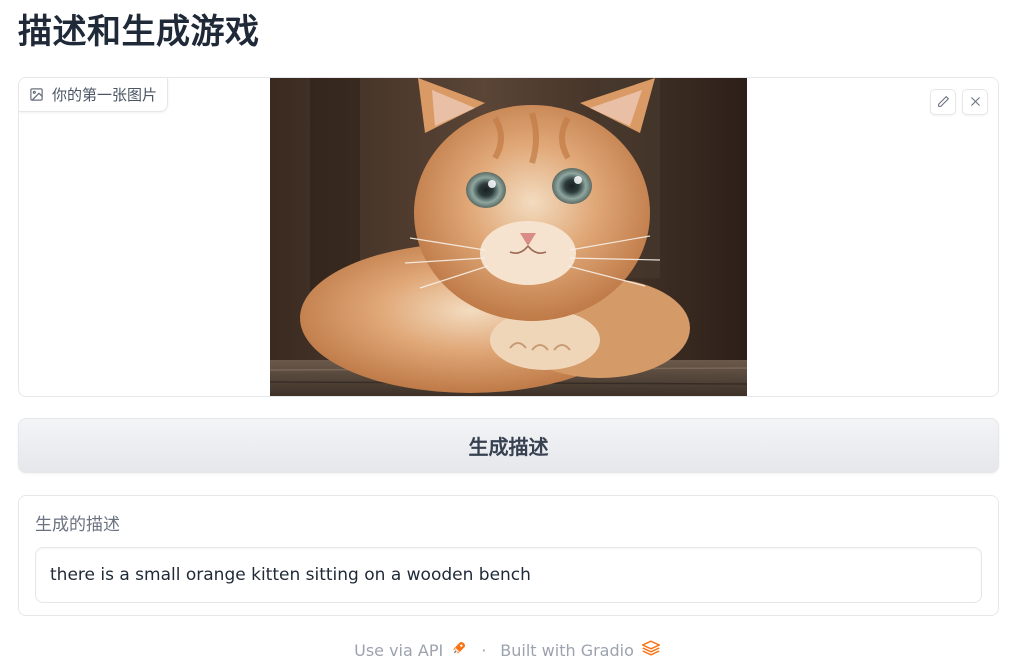 The height and width of the screenshot is (670, 1014). What do you see at coordinates (399, 650) in the screenshot?
I see `use-via-api-text: Use via API` at bounding box center [399, 650].